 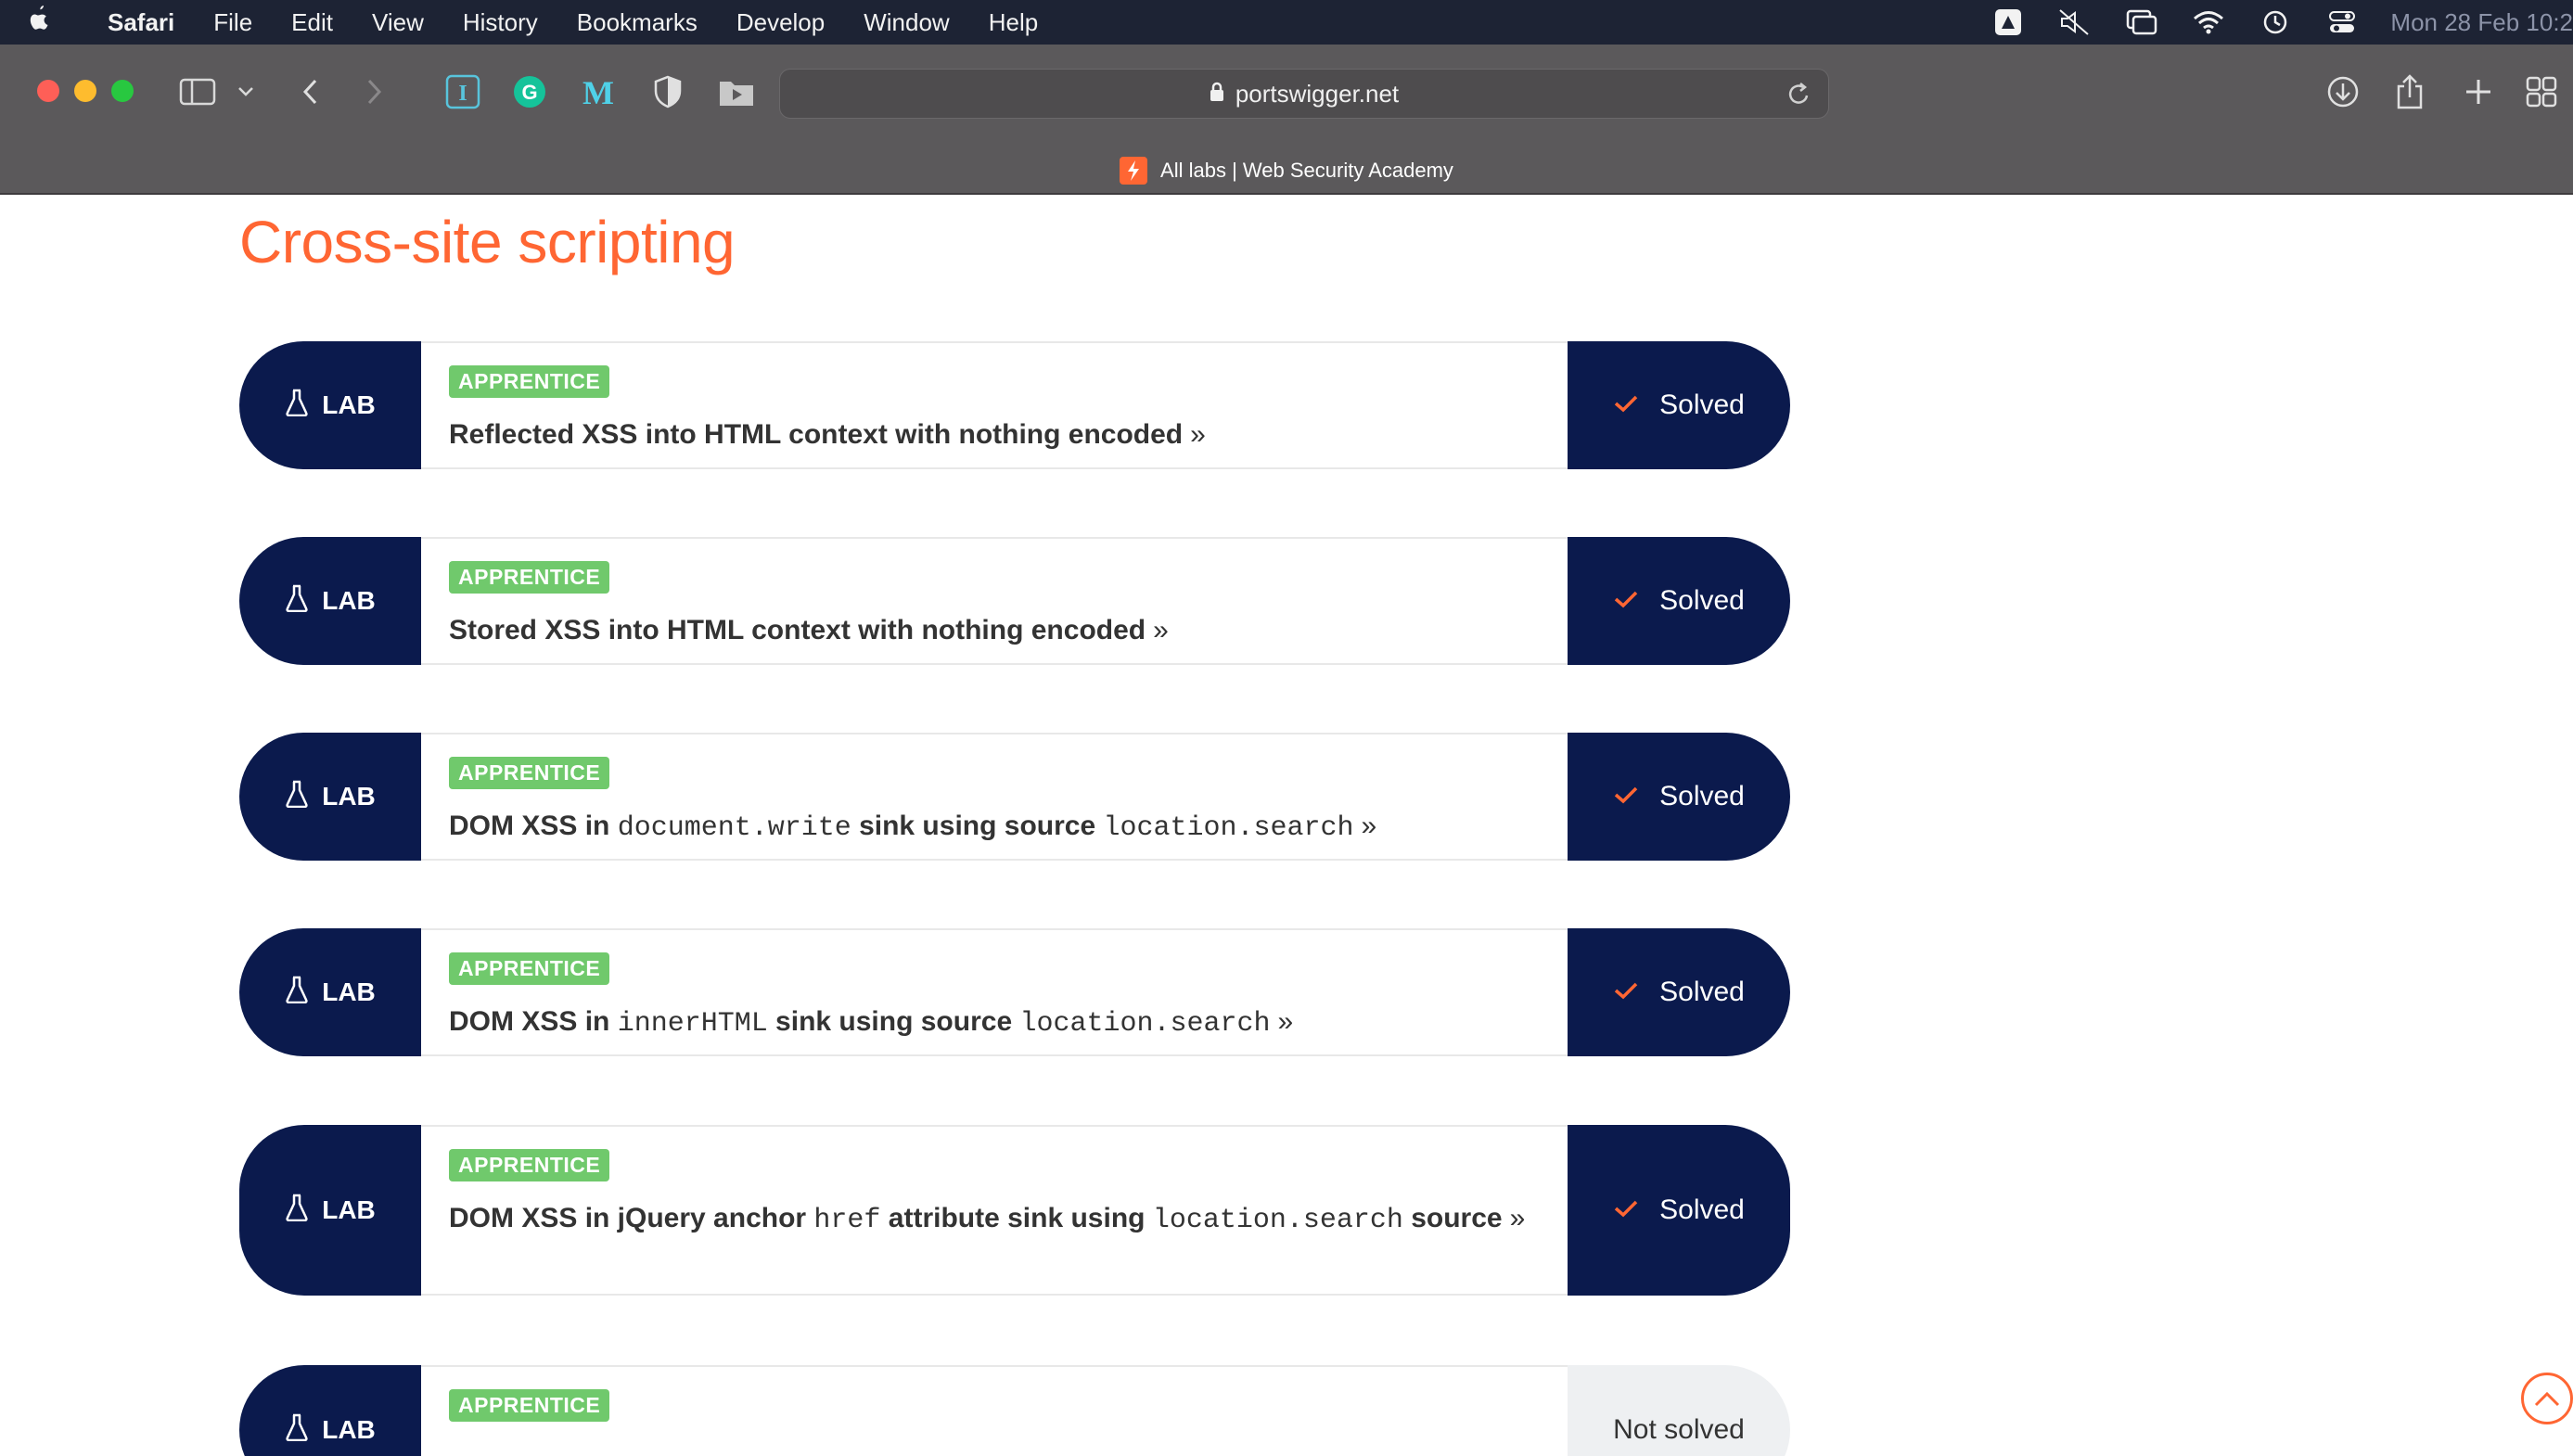 I want to click on lab-title-text: DOM XSS in jQuery anchor, so click(x=631, y=1218).